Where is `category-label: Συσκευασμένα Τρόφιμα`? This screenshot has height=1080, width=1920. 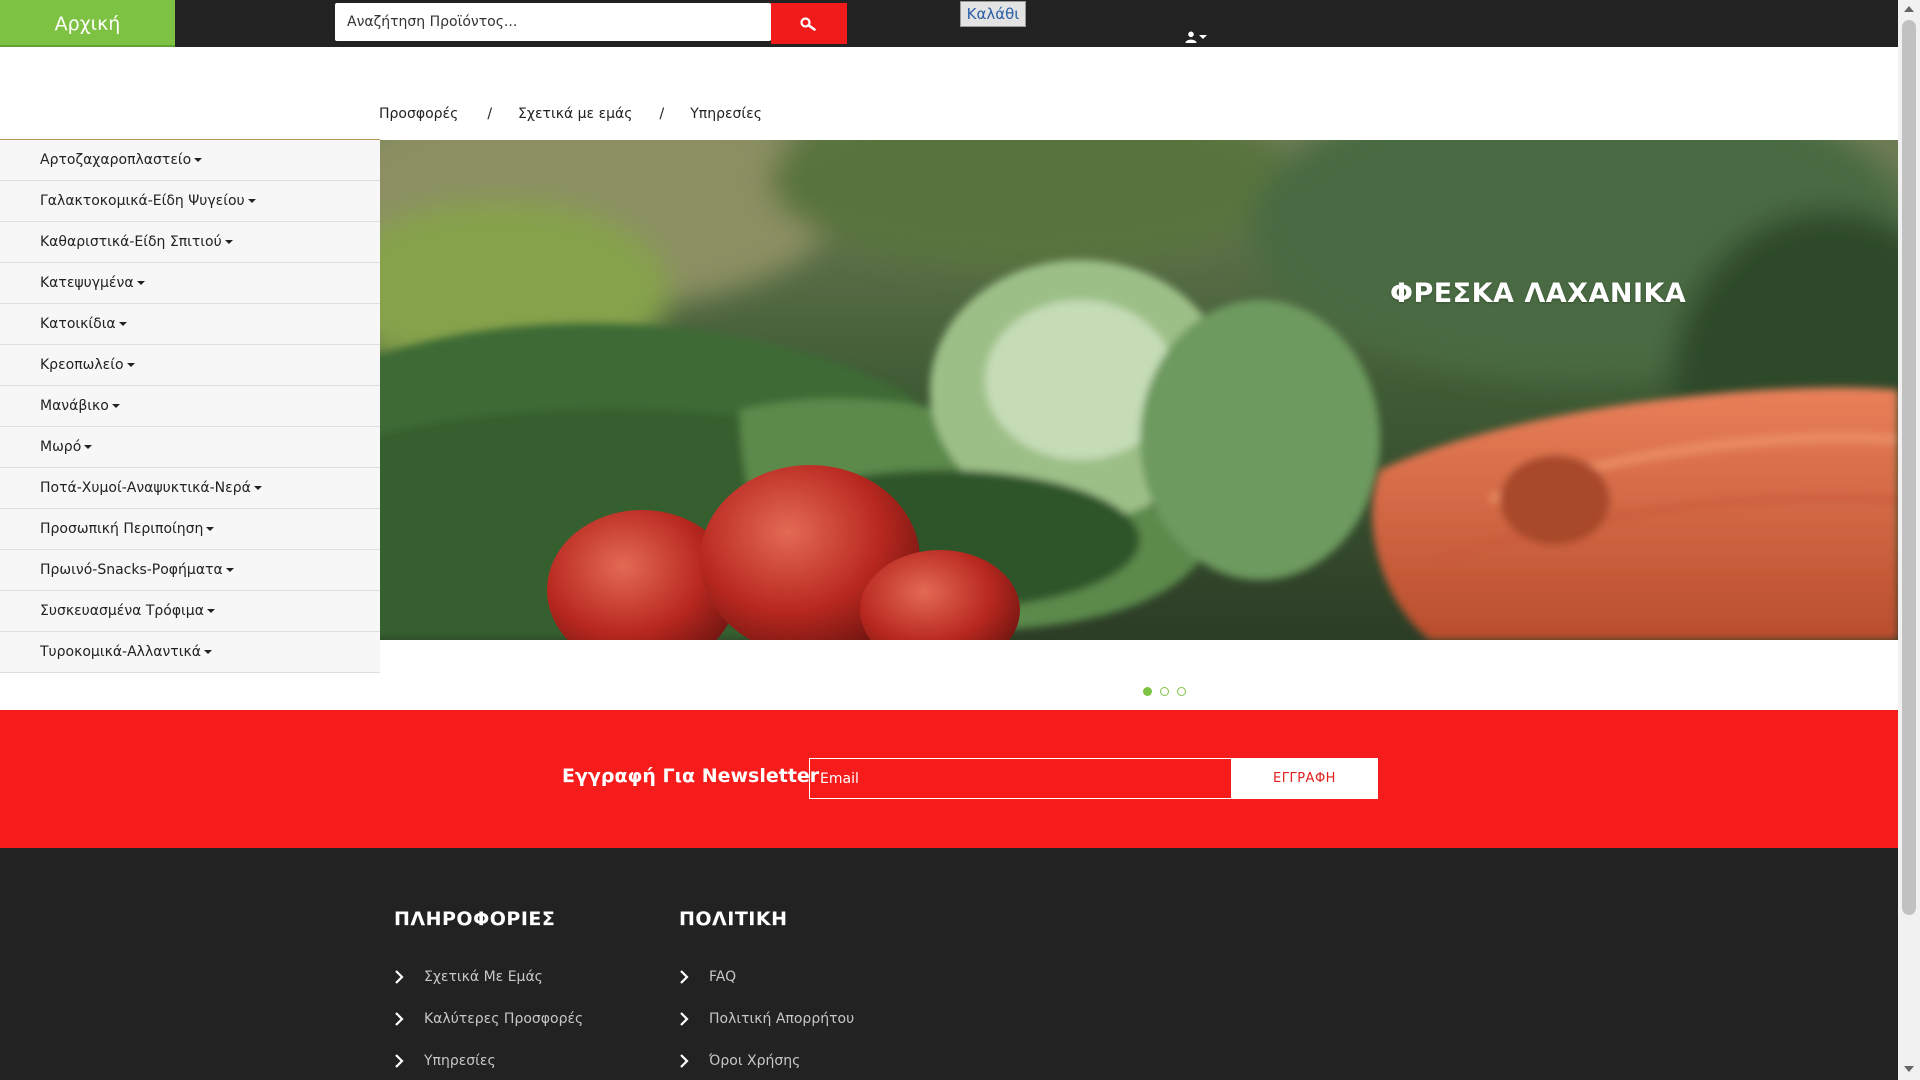
category-label: Συσκευασμένα Τρόφιμα is located at coordinates (122, 611).